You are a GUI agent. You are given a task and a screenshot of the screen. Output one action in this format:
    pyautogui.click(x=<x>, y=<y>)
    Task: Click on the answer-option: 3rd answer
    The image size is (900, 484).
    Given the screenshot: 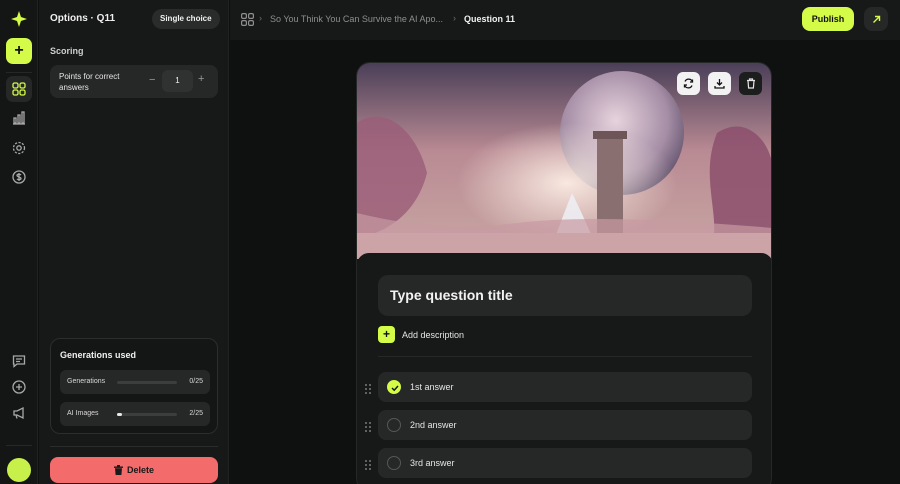 What is the action you would take?
    pyautogui.click(x=565, y=463)
    